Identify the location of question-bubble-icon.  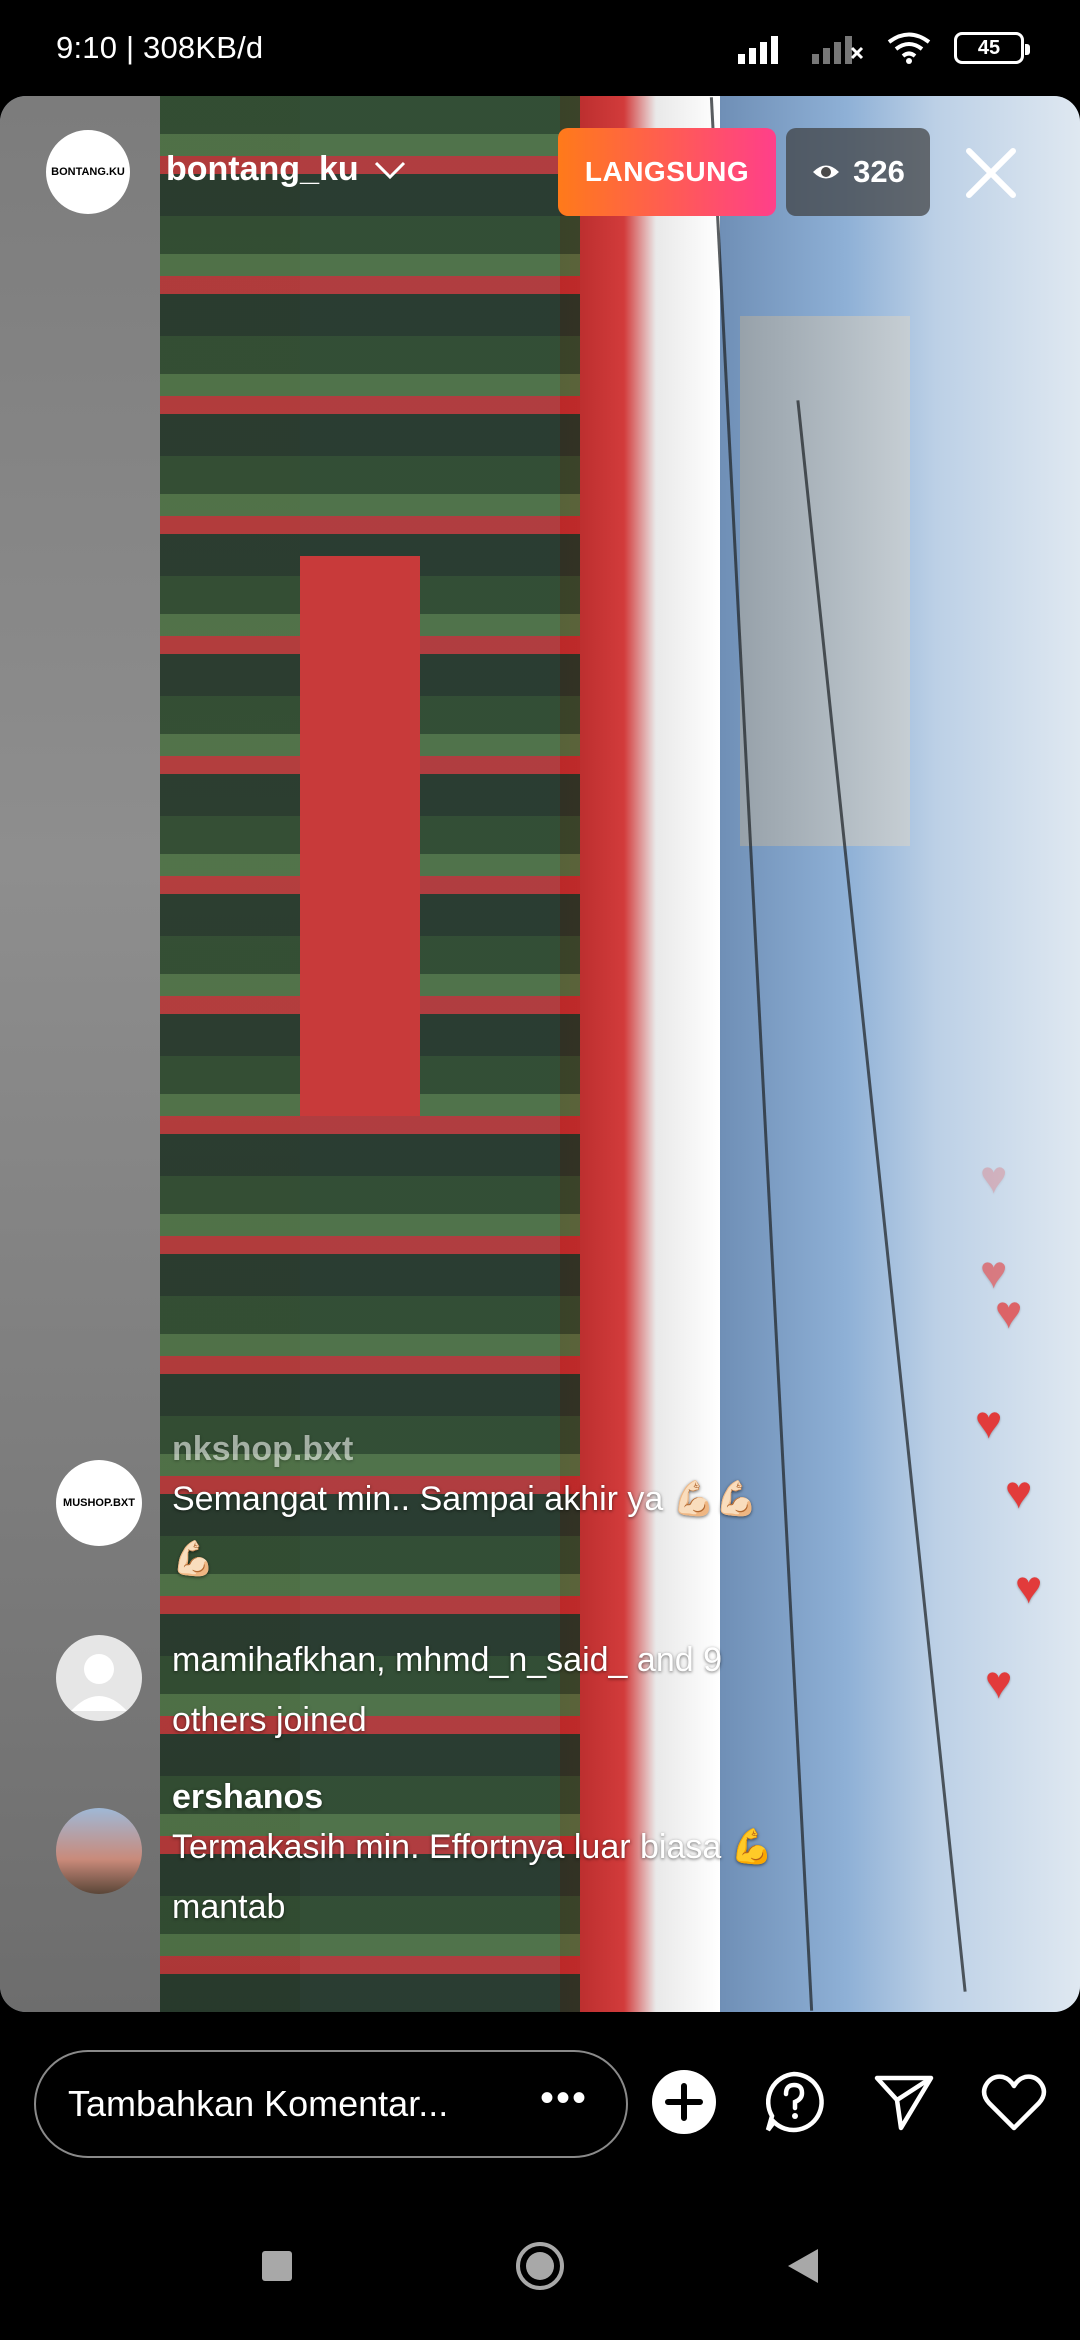
(794, 2102).